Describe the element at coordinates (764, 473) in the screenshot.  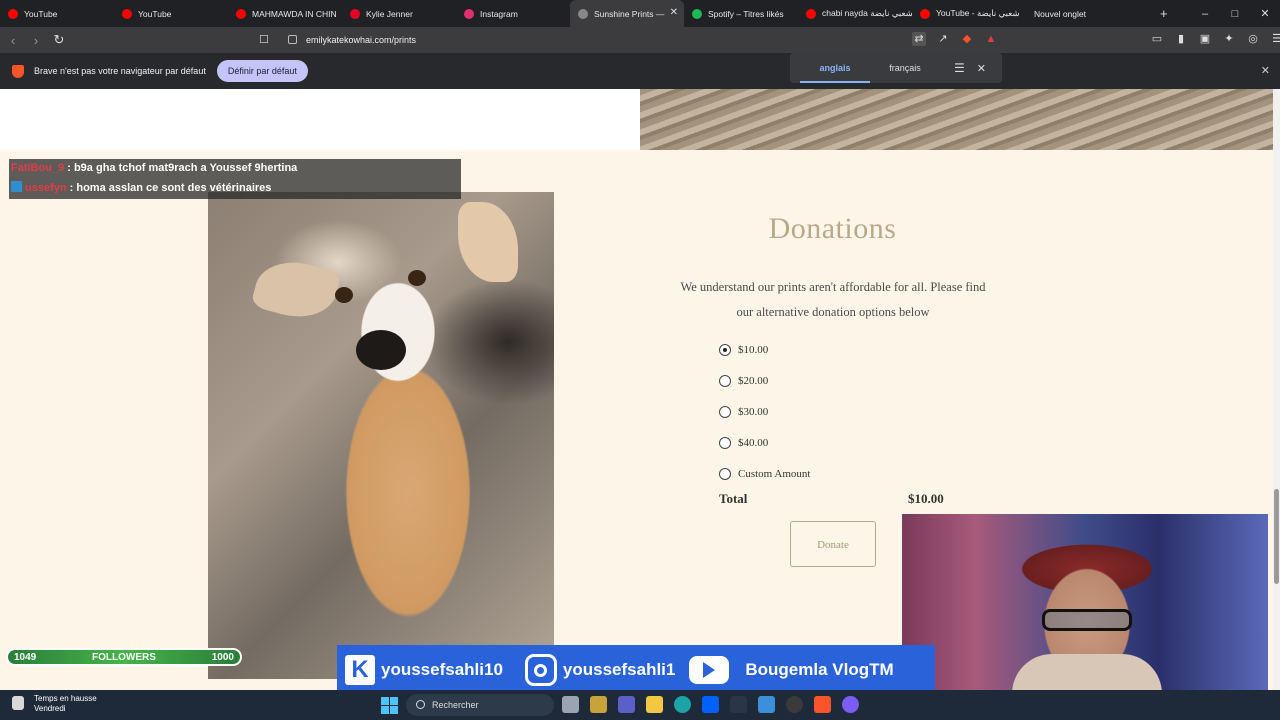
I see `donation-option: Custom Amount` at that location.